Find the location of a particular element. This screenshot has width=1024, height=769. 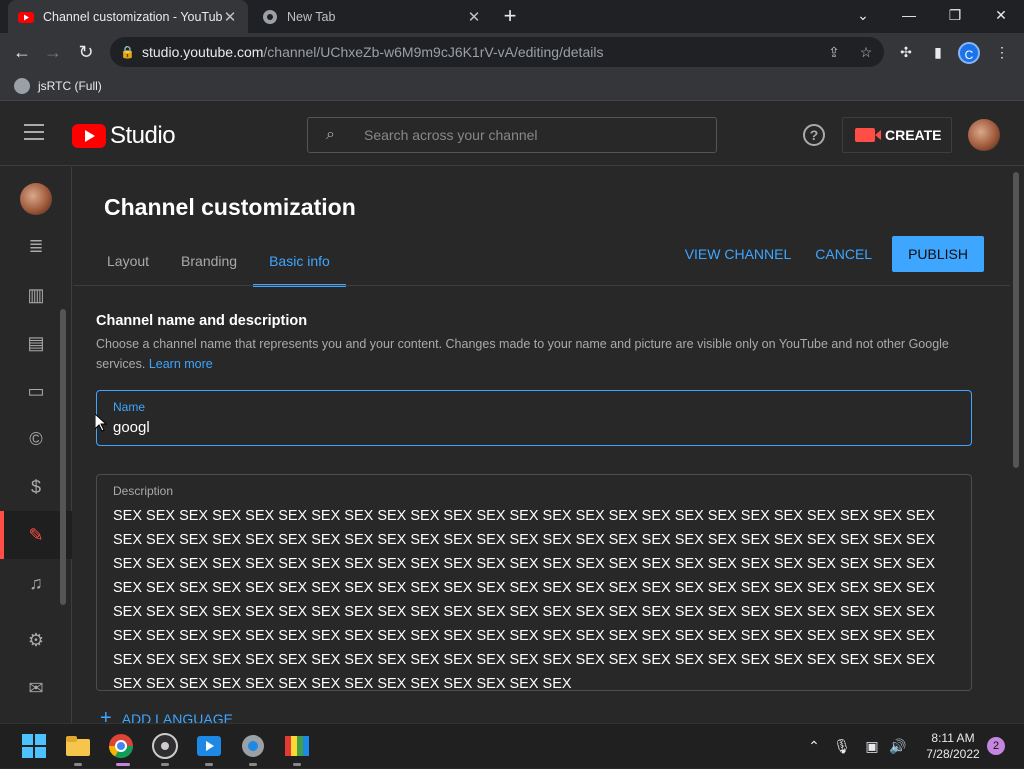

sidebar-scrollbar is located at coordinates (63, 457).